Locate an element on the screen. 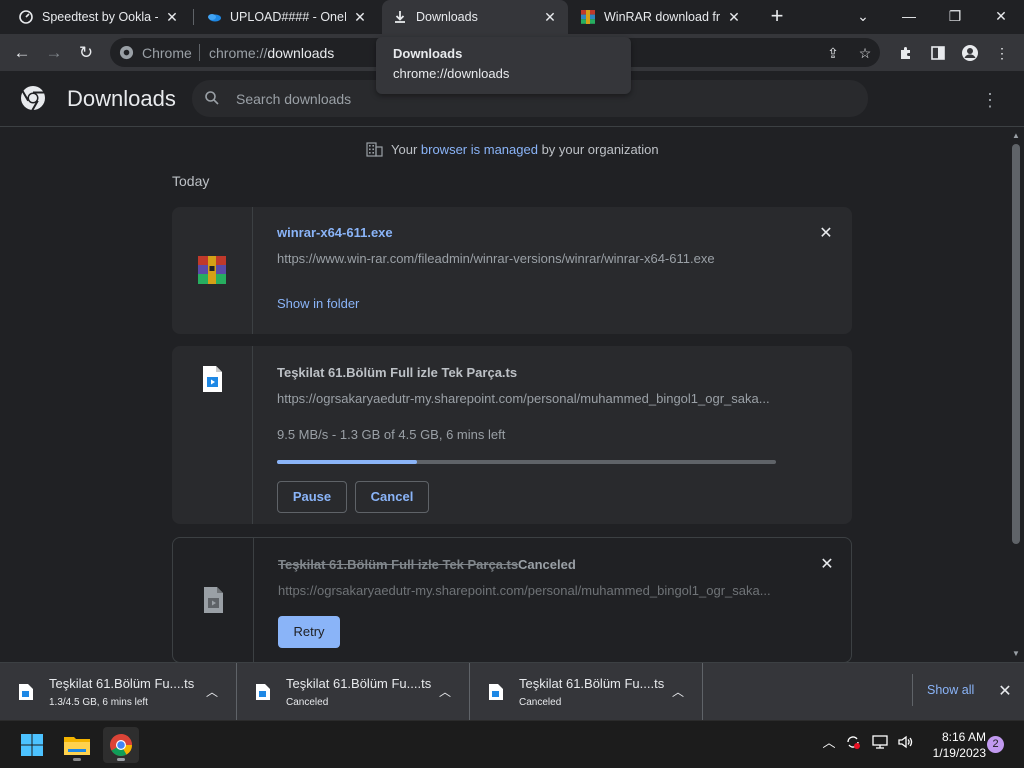 The width and height of the screenshot is (1024, 768). cancel-button: Cancel is located at coordinates (392, 497).